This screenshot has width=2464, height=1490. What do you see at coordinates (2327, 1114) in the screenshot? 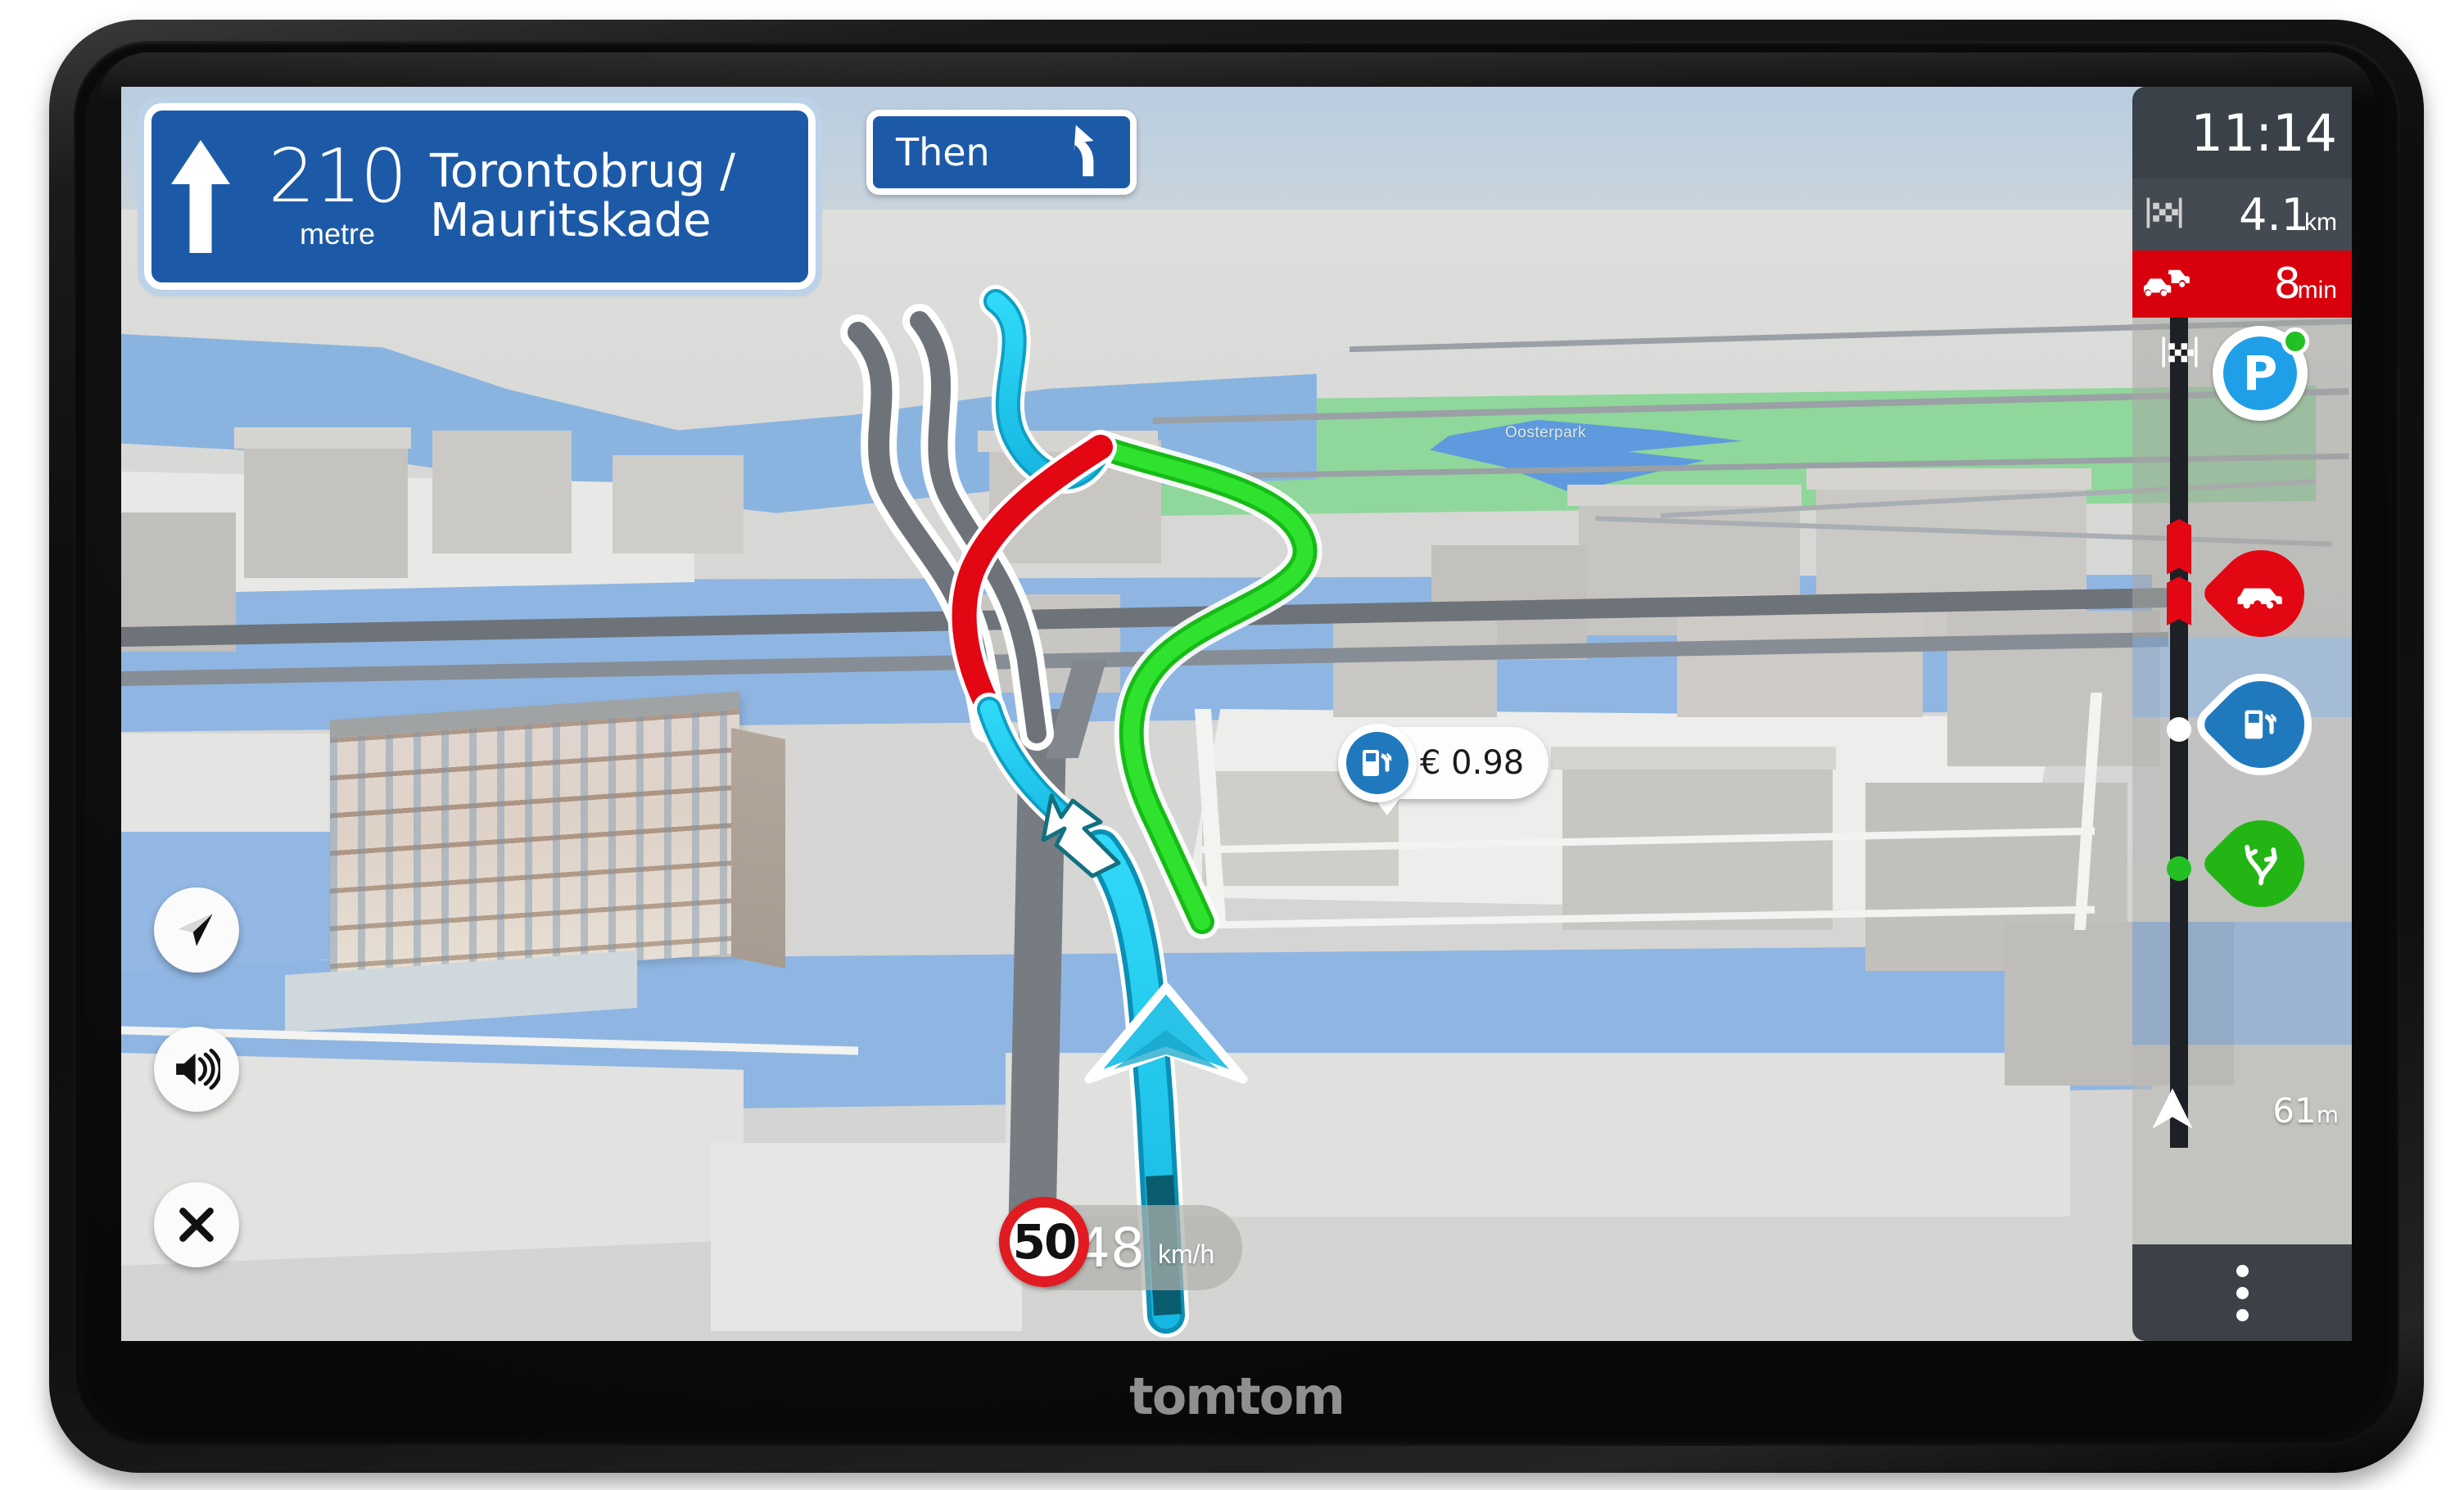
I see `current-position-unit: m` at bounding box center [2327, 1114].